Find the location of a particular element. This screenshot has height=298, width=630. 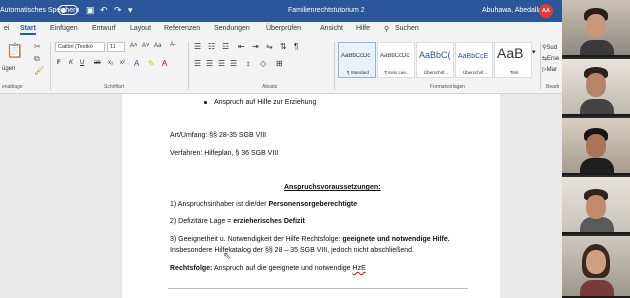

justify-icon: ☰ is located at coordinates (233, 63).